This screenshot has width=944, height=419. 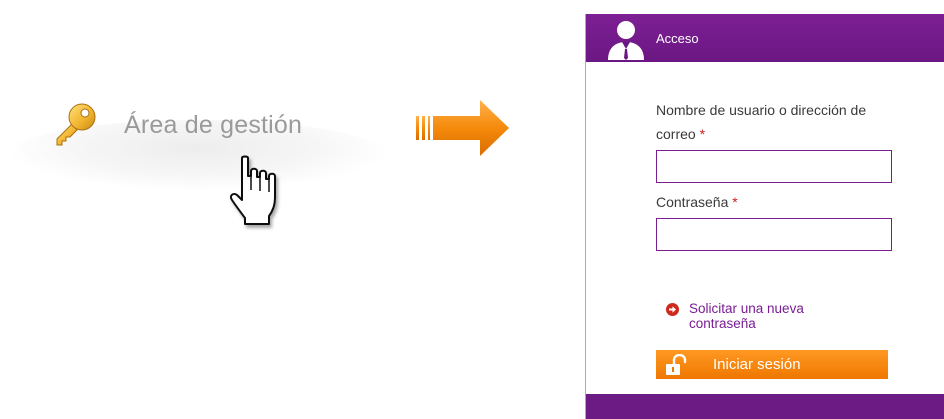 I want to click on login-button-label: Iniciar sesión, so click(x=757, y=364).